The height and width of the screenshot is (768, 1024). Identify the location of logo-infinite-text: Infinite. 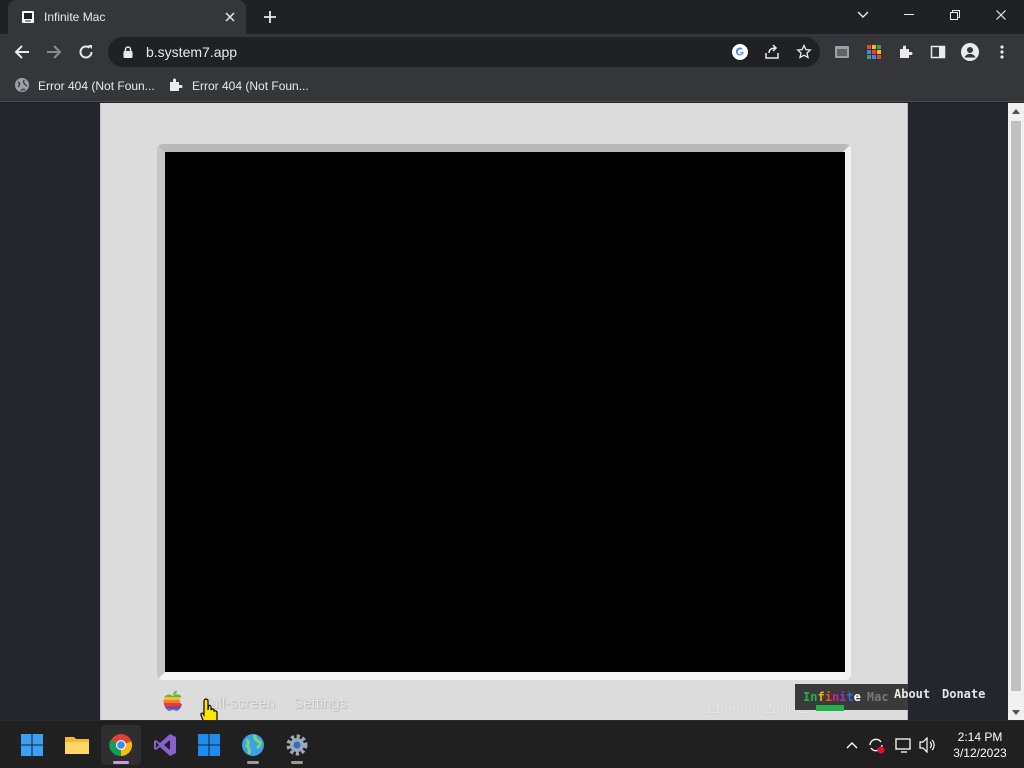
(832, 697).